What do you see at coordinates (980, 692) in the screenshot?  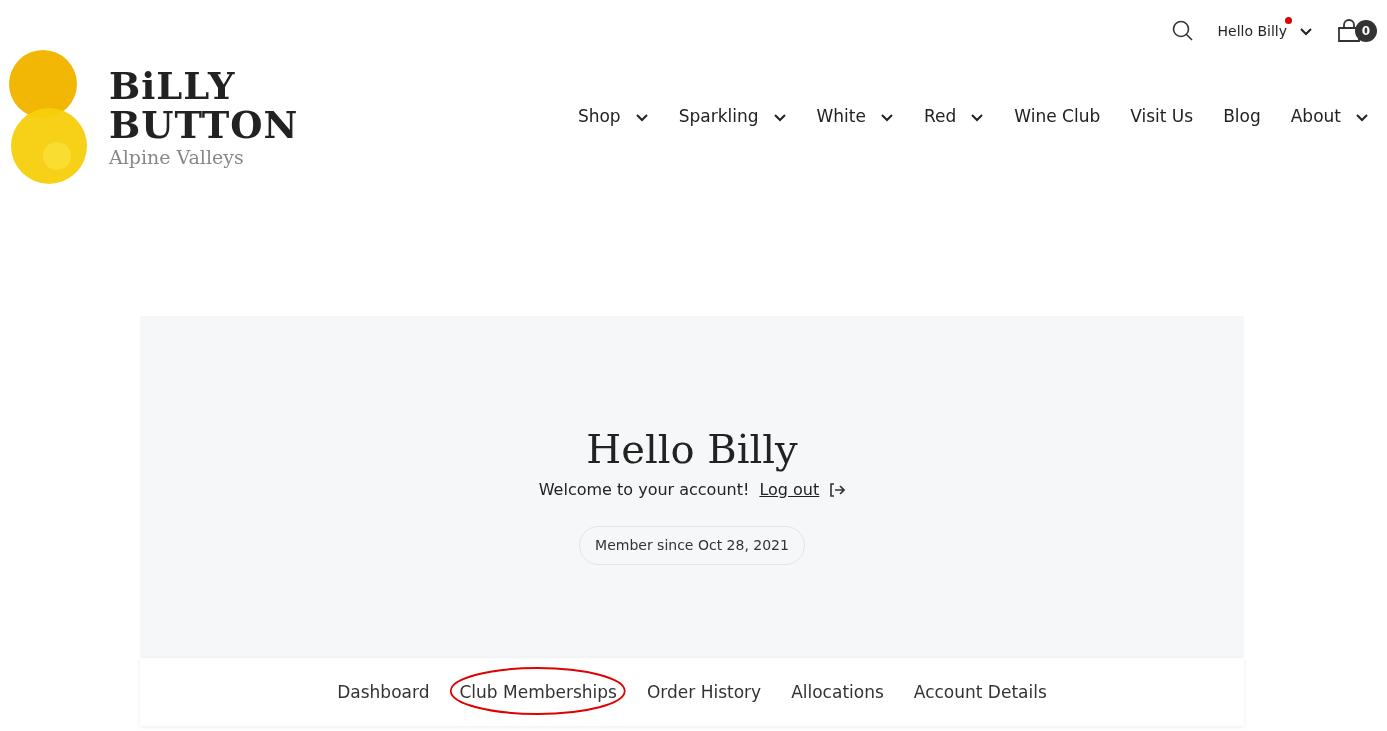 I see `account-tab: Account Details` at bounding box center [980, 692].